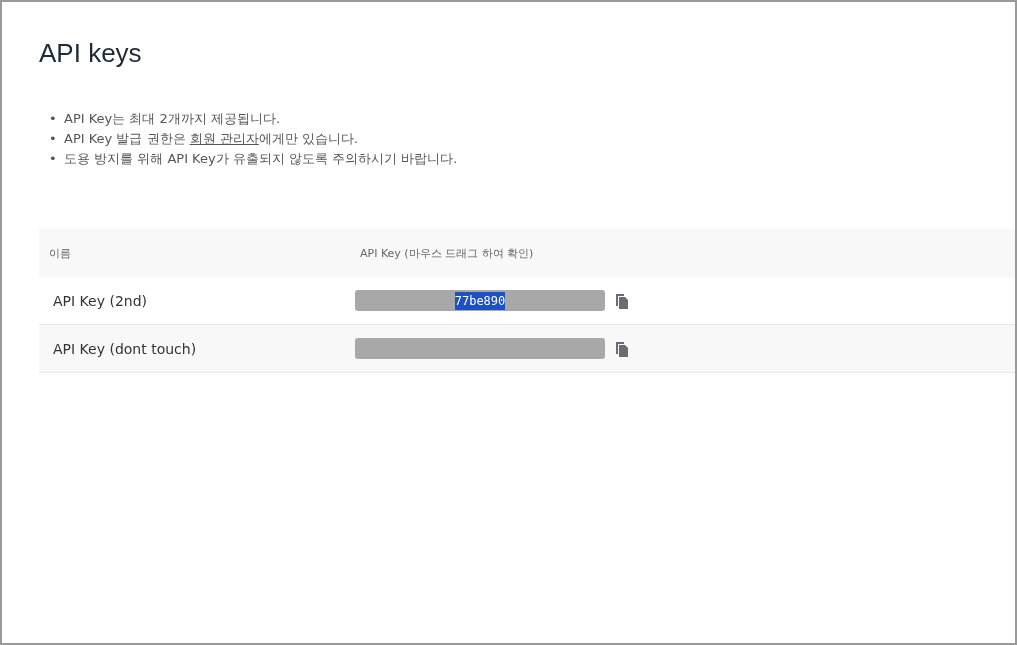 This screenshot has height=645, width=1017. I want to click on note-text: 도용 방지를 위해 API Key가 유출되지 않도록 주의하시기 바랍니다., so click(261, 159).